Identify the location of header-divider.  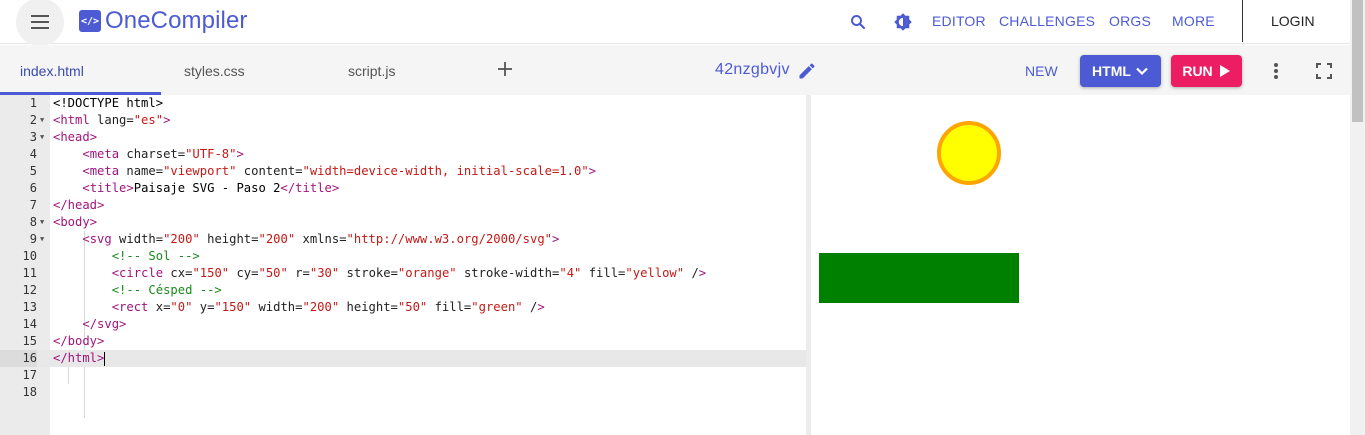
(1242, 21).